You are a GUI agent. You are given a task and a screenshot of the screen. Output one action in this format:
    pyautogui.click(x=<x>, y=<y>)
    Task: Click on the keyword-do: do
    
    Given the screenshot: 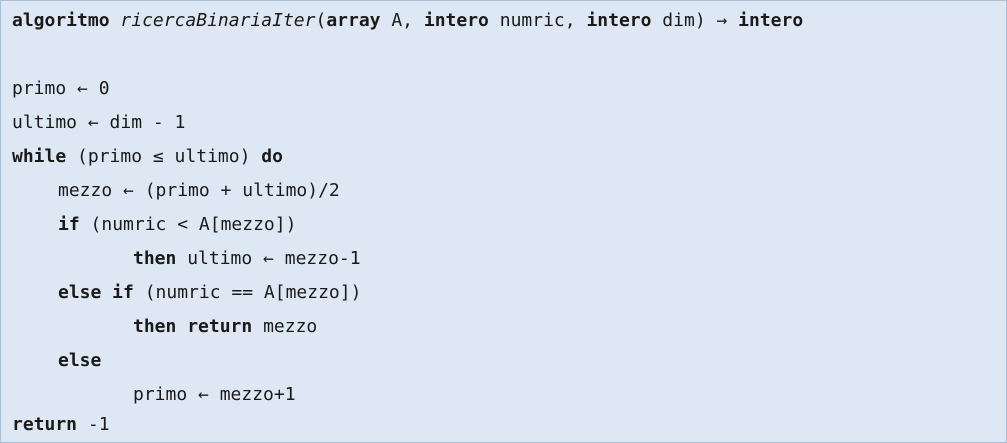 What is the action you would take?
    pyautogui.click(x=272, y=156)
    